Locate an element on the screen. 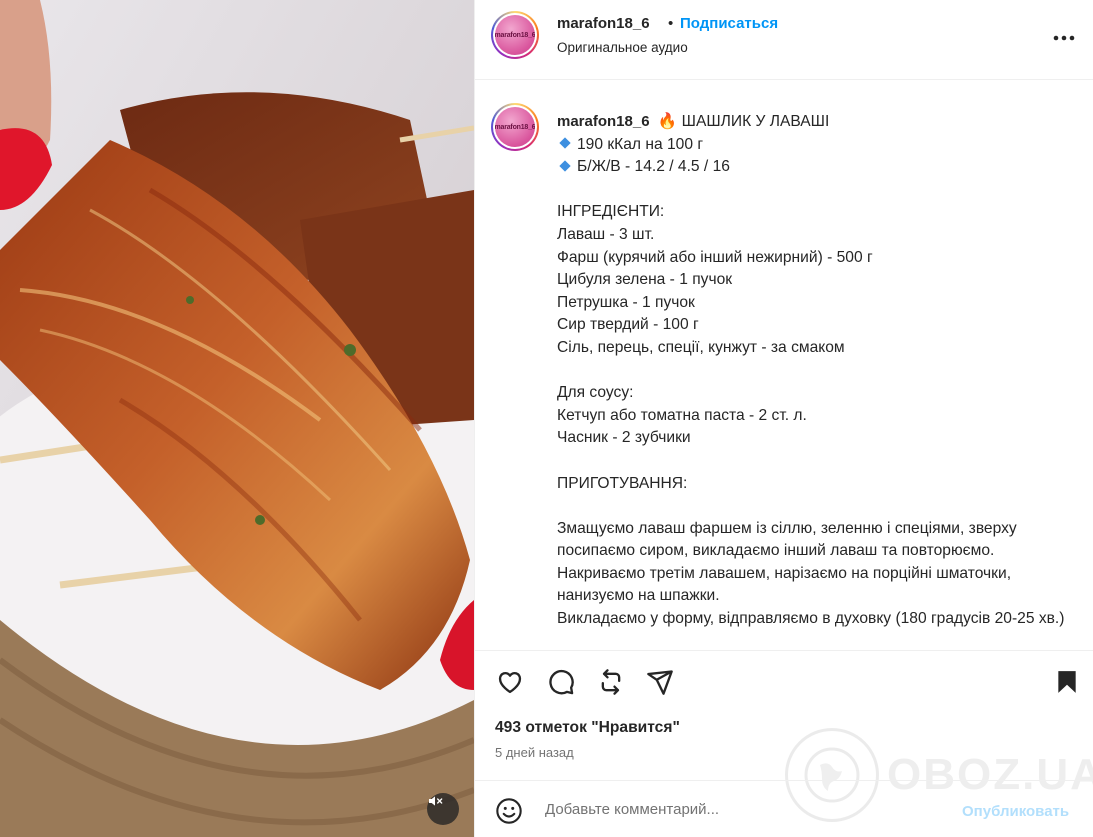  post-time: 5 дней назад is located at coordinates (534, 752).